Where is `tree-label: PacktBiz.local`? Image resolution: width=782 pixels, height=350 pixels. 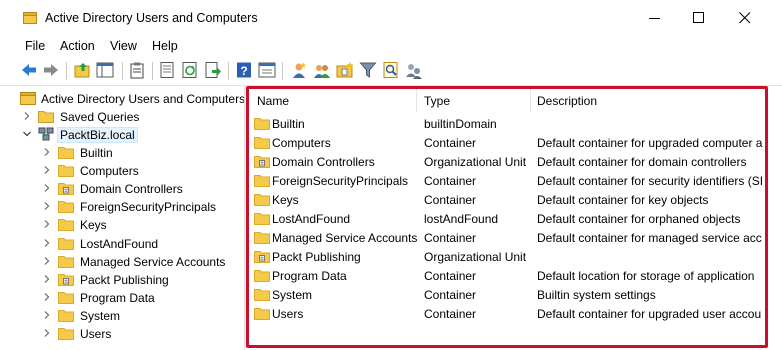
tree-label: PacktBiz.local is located at coordinates (97, 135).